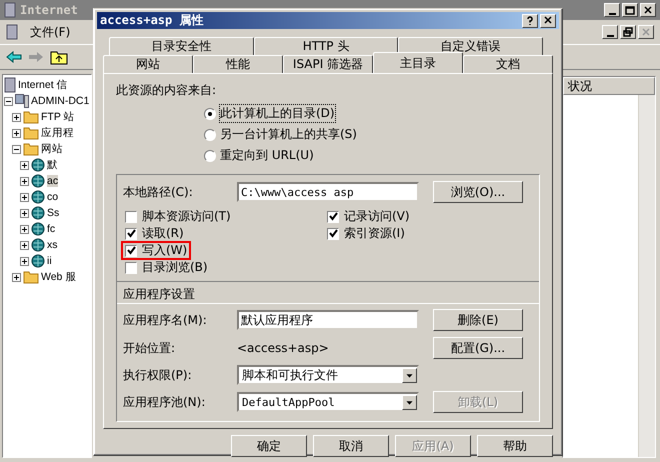  What do you see at coordinates (165, 320) in the screenshot?
I see `field-label: 应用程序名(M):` at bounding box center [165, 320].